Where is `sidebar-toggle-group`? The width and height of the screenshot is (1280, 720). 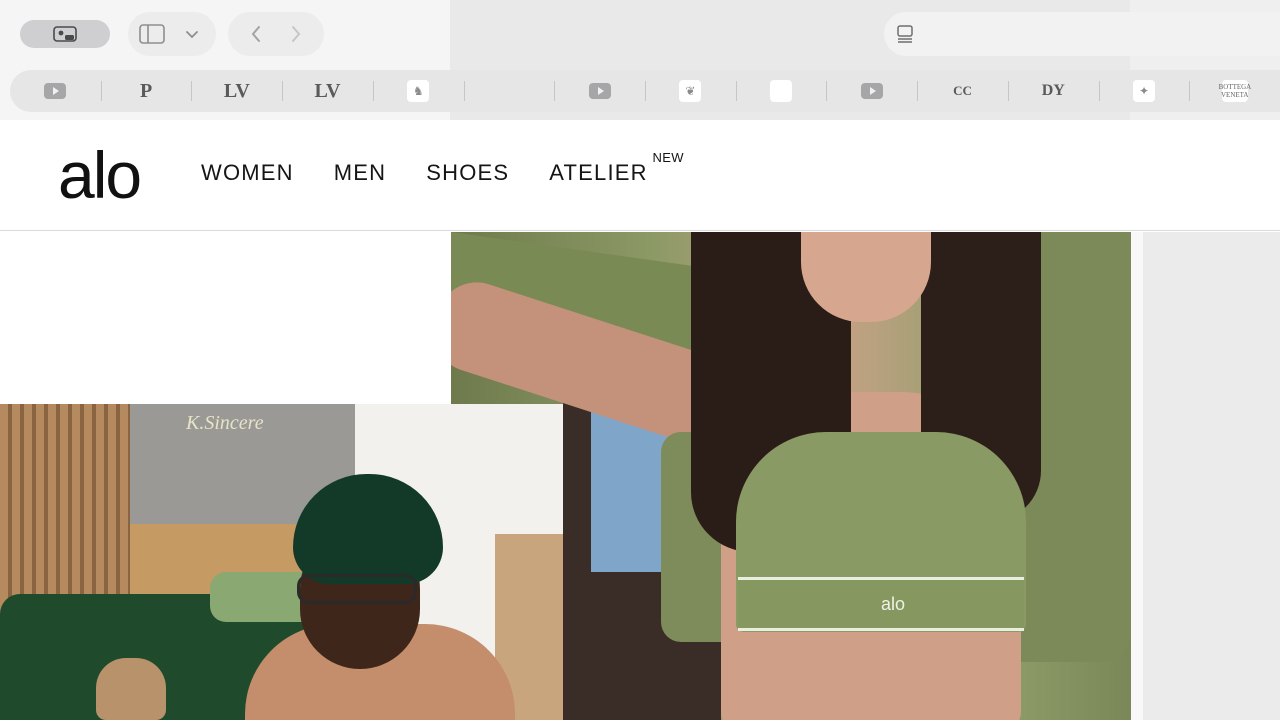
sidebar-toggle-group is located at coordinates (172, 34).